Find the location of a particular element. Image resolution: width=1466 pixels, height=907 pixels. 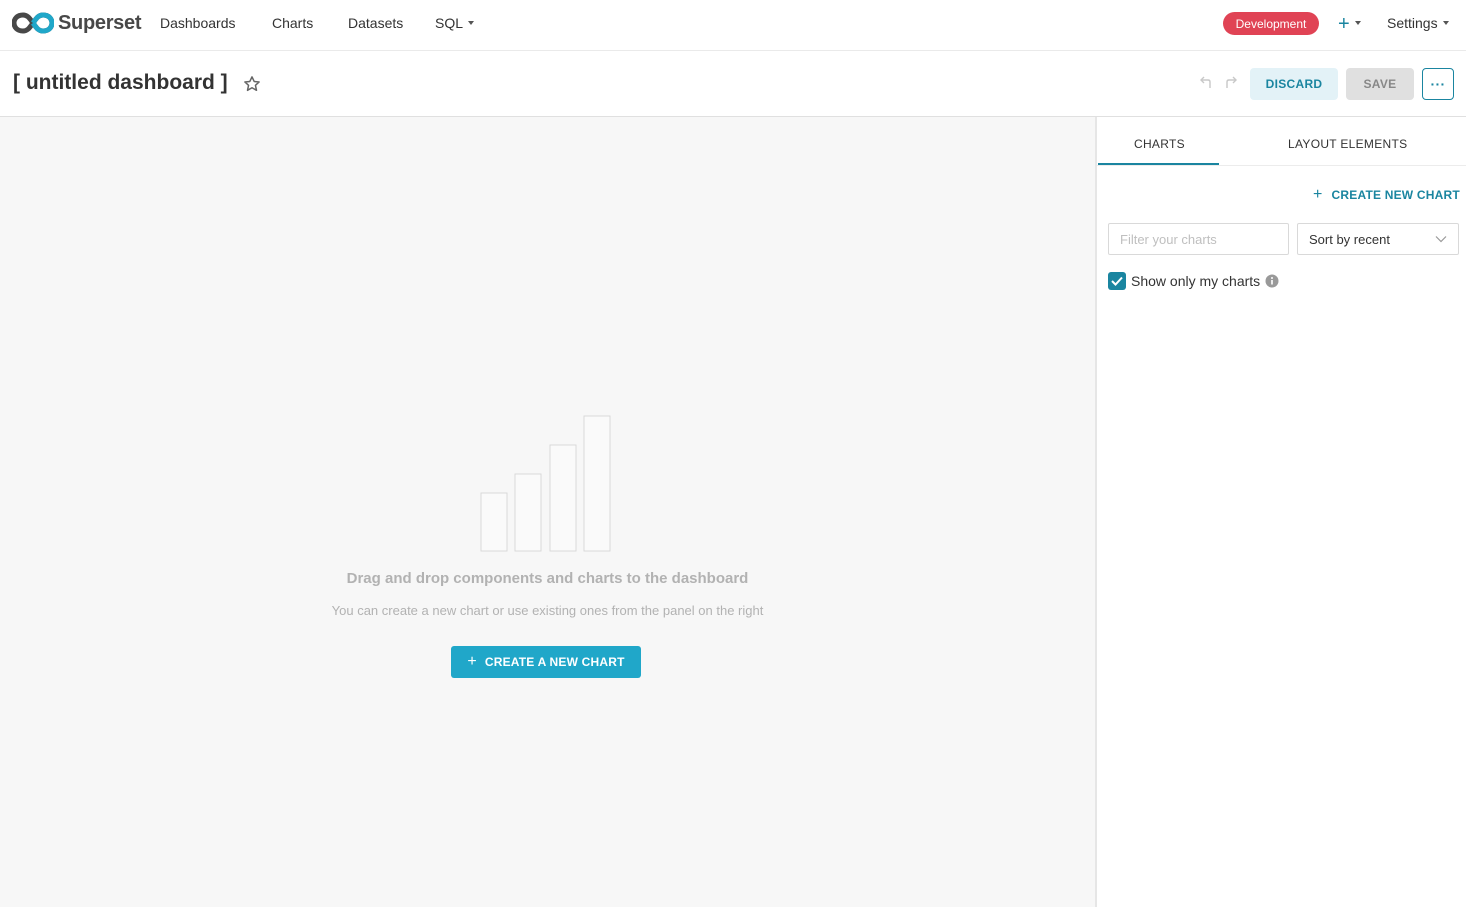

show-only-my-charts-toggle: Show only my charts is located at coordinates (1193, 281).